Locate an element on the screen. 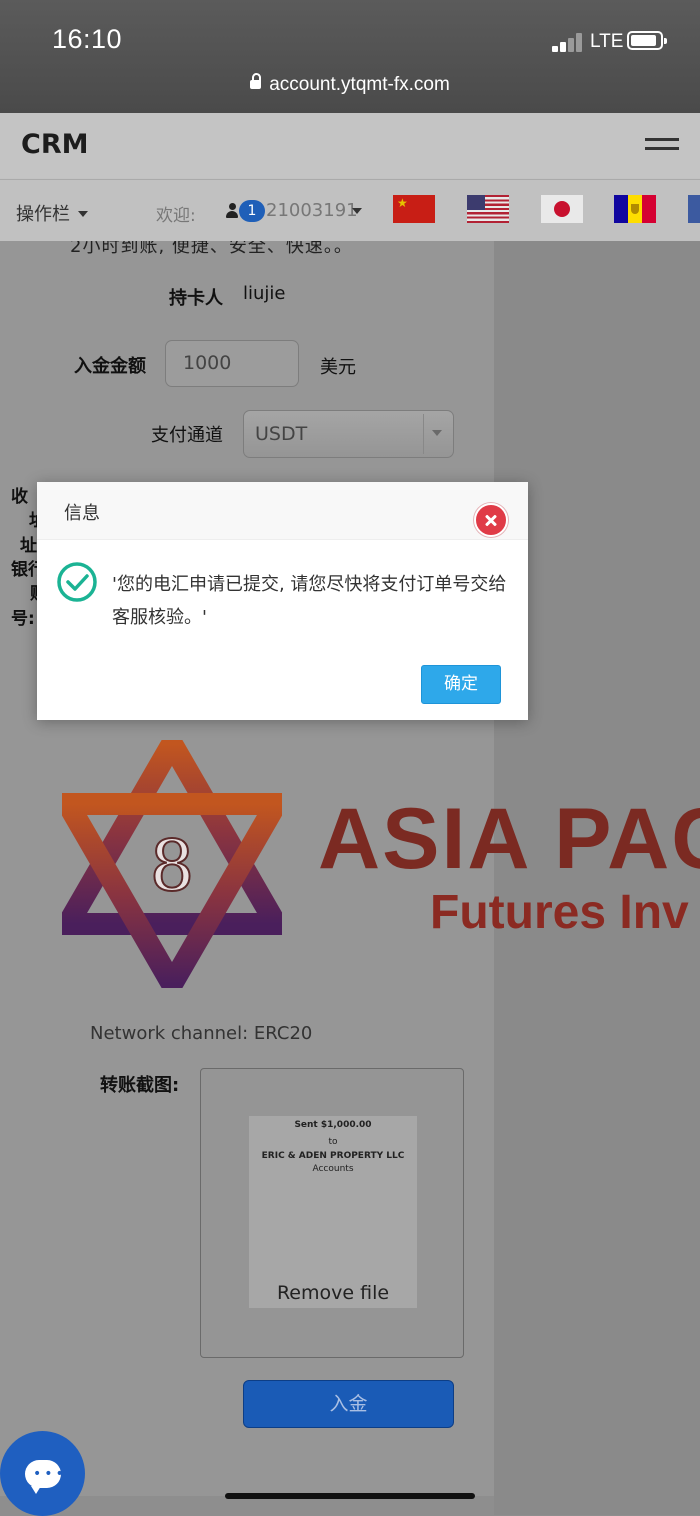 The image size is (700, 1516). user-icon is located at coordinates (232, 210).